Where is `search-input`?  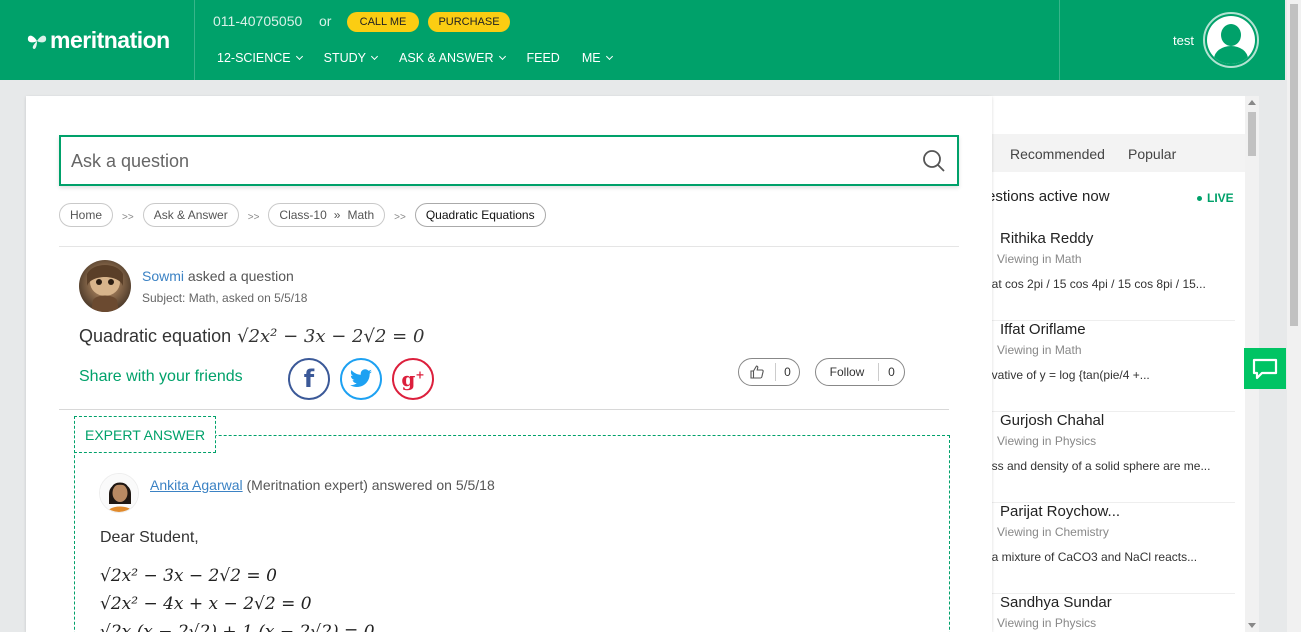
search-input is located at coordinates (481, 161).